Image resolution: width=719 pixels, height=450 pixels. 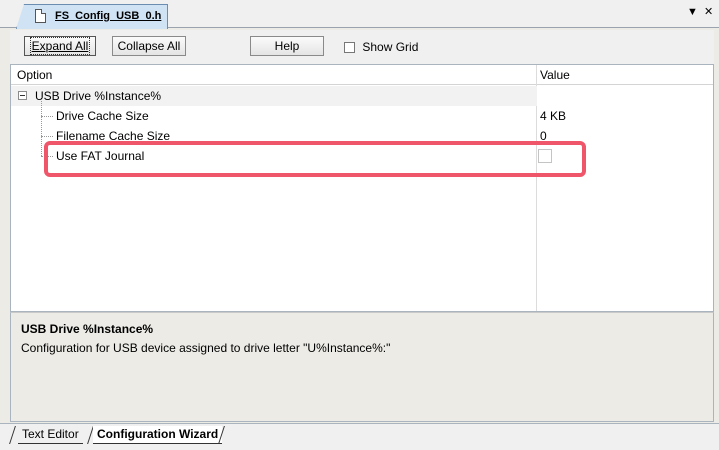 I want to click on tab-separator, so click(x=12, y=435).